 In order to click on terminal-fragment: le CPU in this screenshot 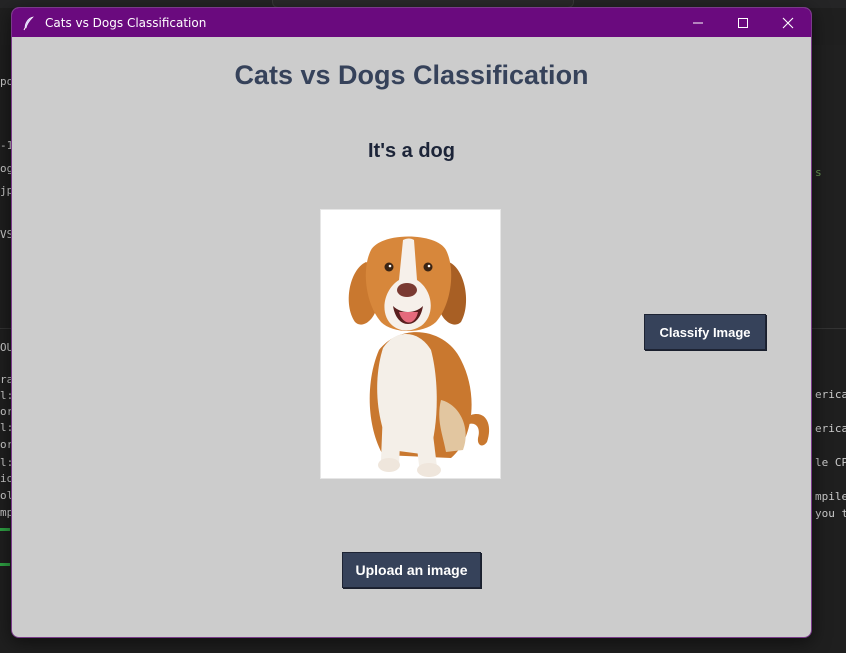, I will do `click(830, 462)`.